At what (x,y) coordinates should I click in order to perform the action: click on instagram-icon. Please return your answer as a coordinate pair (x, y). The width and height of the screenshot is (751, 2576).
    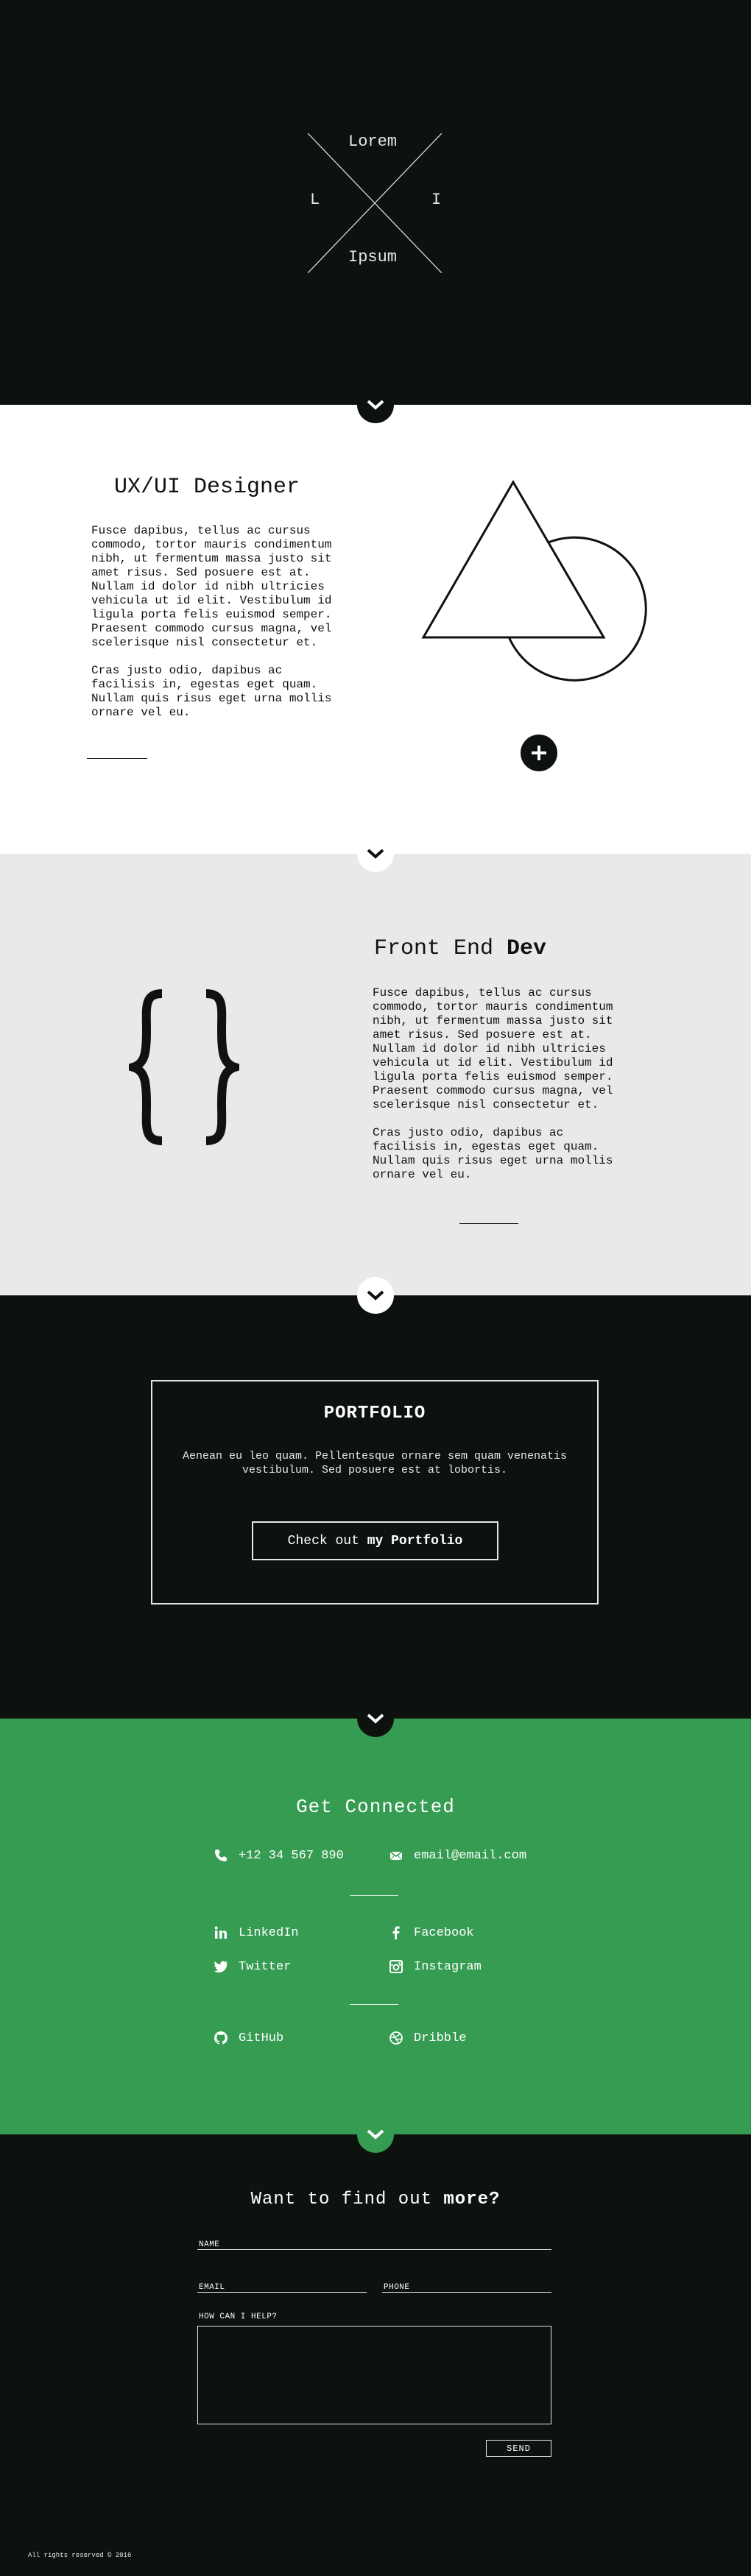
    Looking at the image, I should click on (396, 1966).